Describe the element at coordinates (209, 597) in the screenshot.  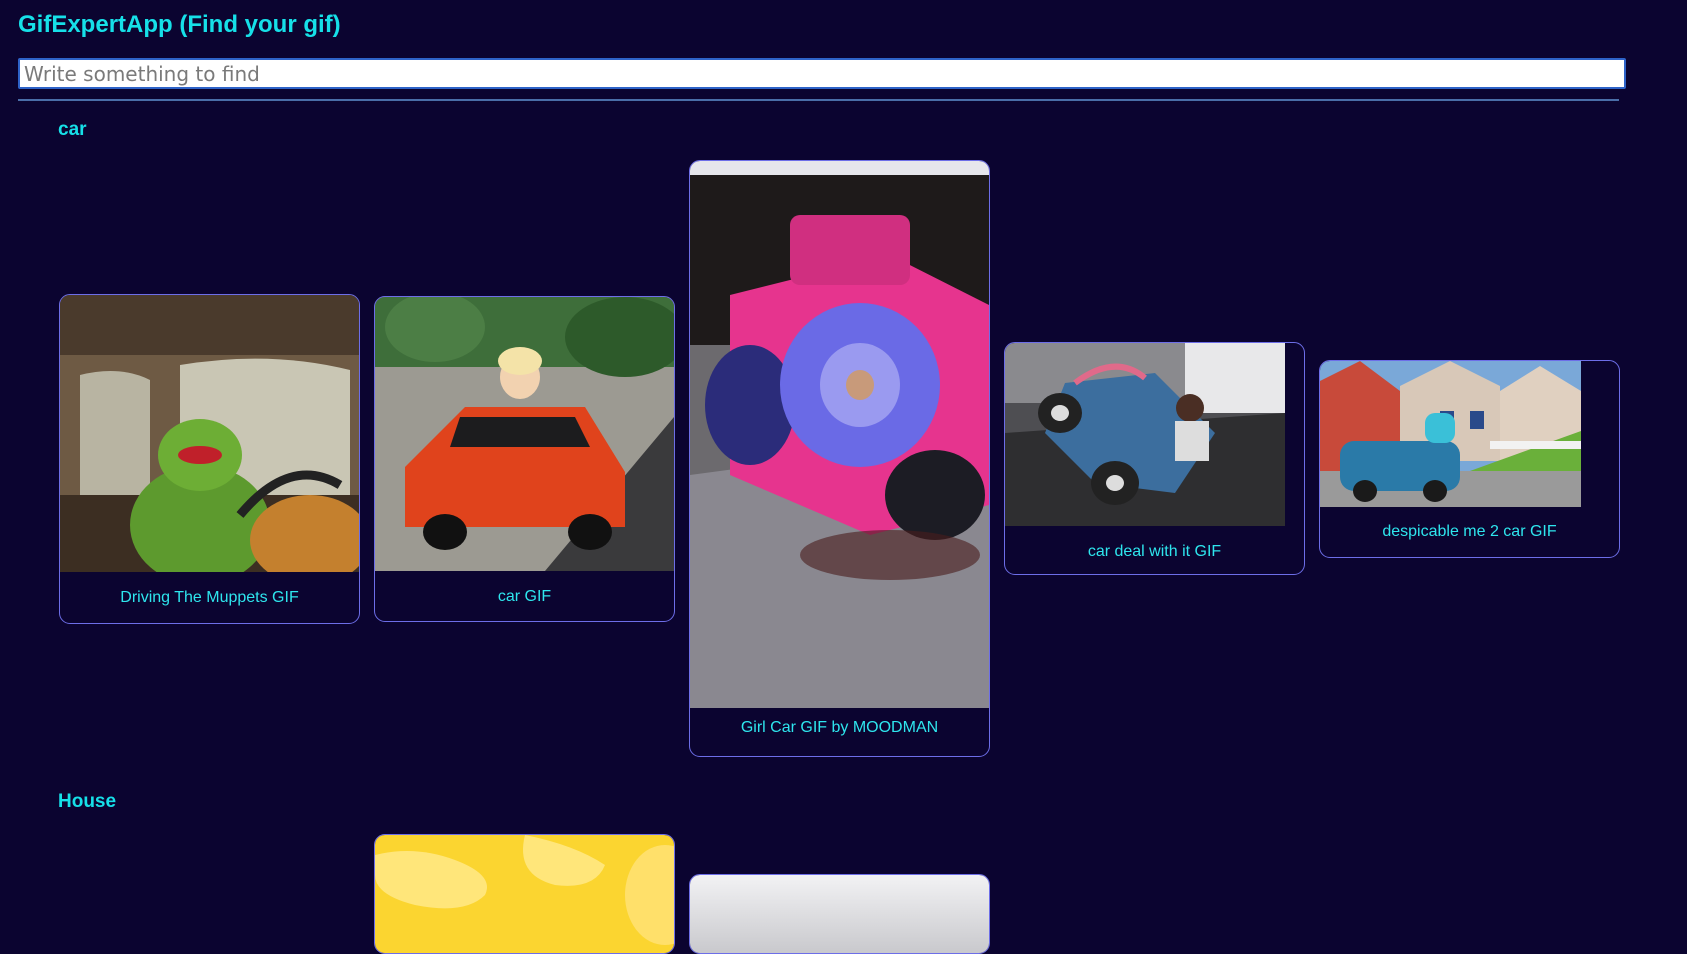
I see `gif-caption: Driving The Muppets GIF` at that location.